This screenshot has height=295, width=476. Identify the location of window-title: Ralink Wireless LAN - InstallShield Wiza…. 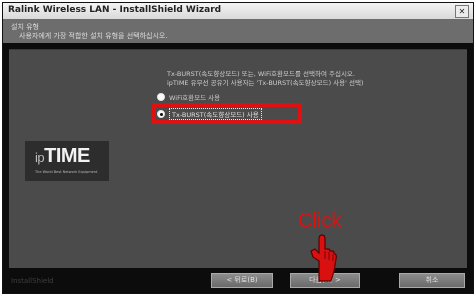
(115, 10).